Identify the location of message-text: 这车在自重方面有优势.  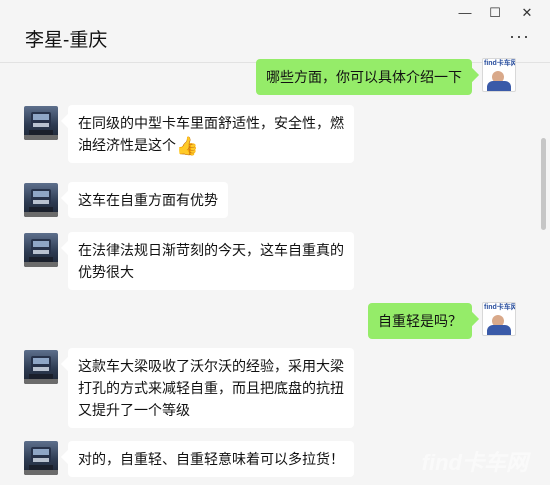
(148, 200).